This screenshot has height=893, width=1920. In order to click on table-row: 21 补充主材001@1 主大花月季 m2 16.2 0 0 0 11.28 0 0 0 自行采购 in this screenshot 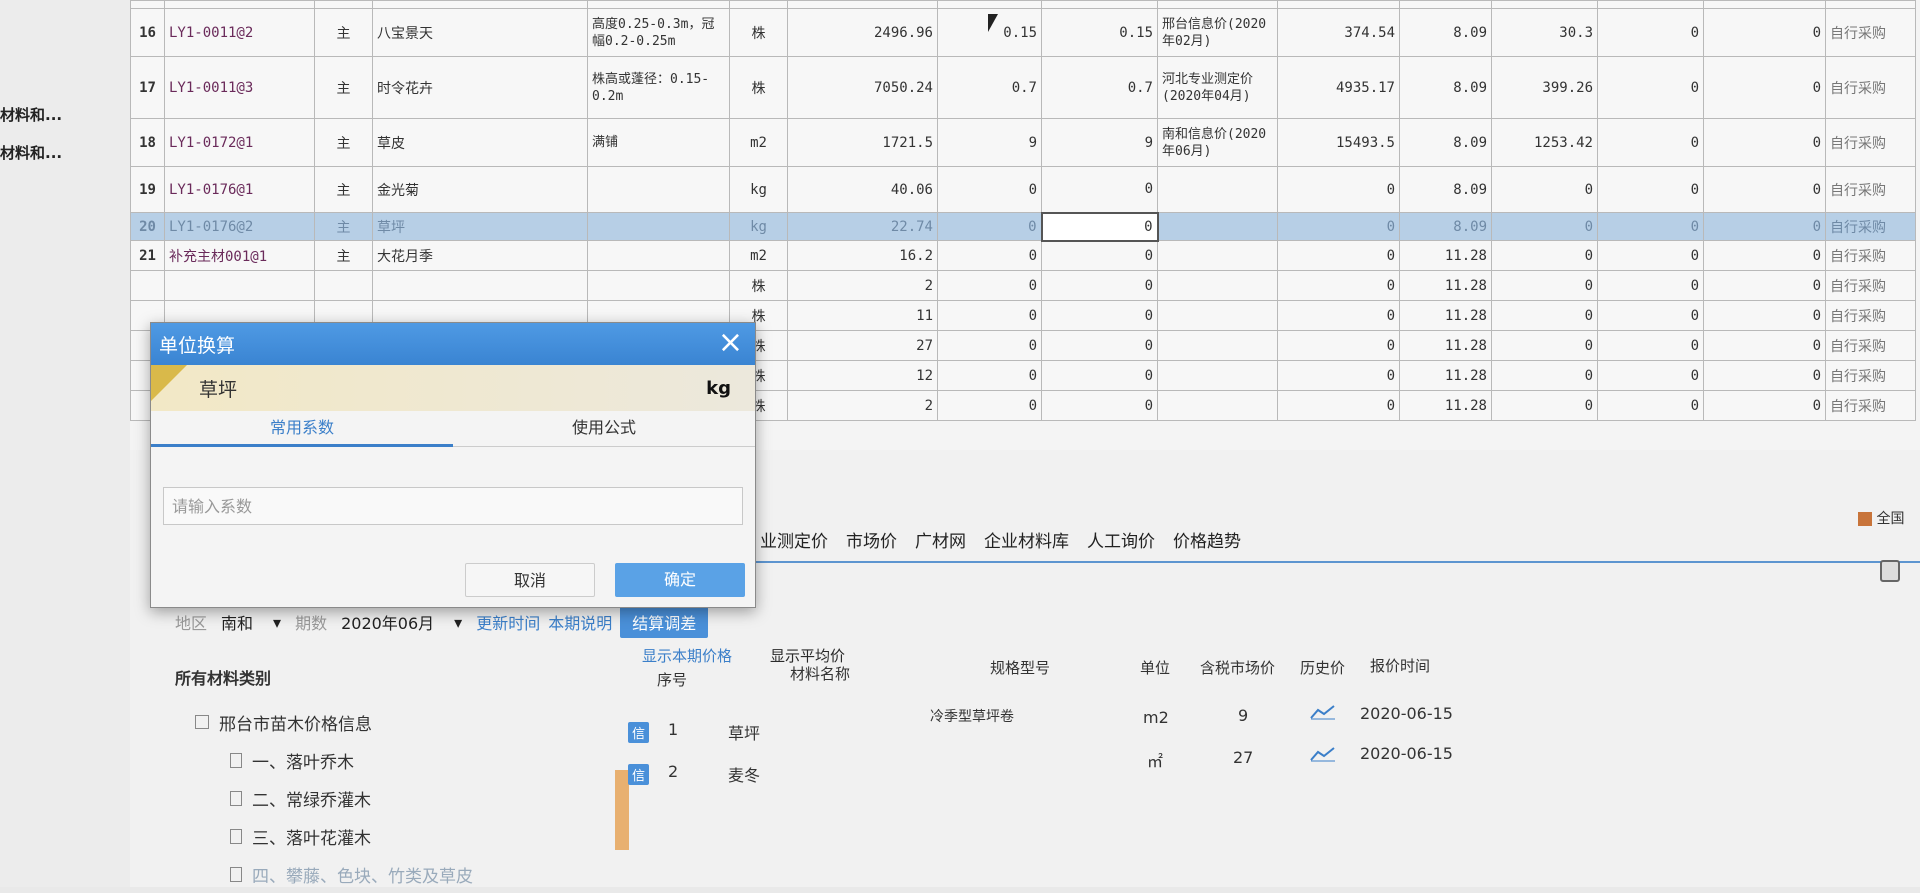, I will do `click(1023, 255)`.